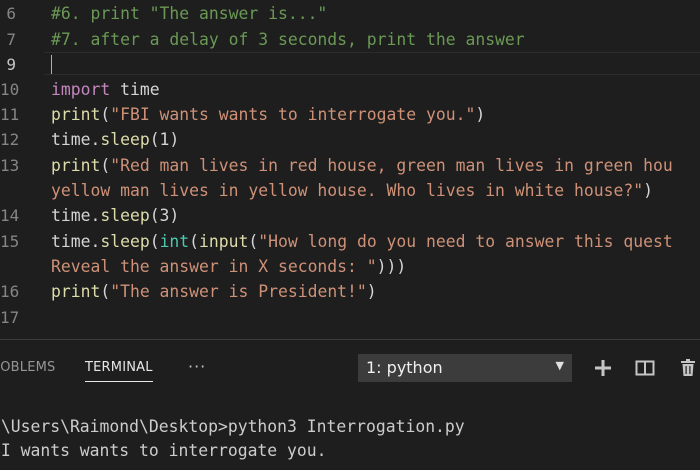  Describe the element at coordinates (51, 64) in the screenshot. I see `text-cursor` at that location.